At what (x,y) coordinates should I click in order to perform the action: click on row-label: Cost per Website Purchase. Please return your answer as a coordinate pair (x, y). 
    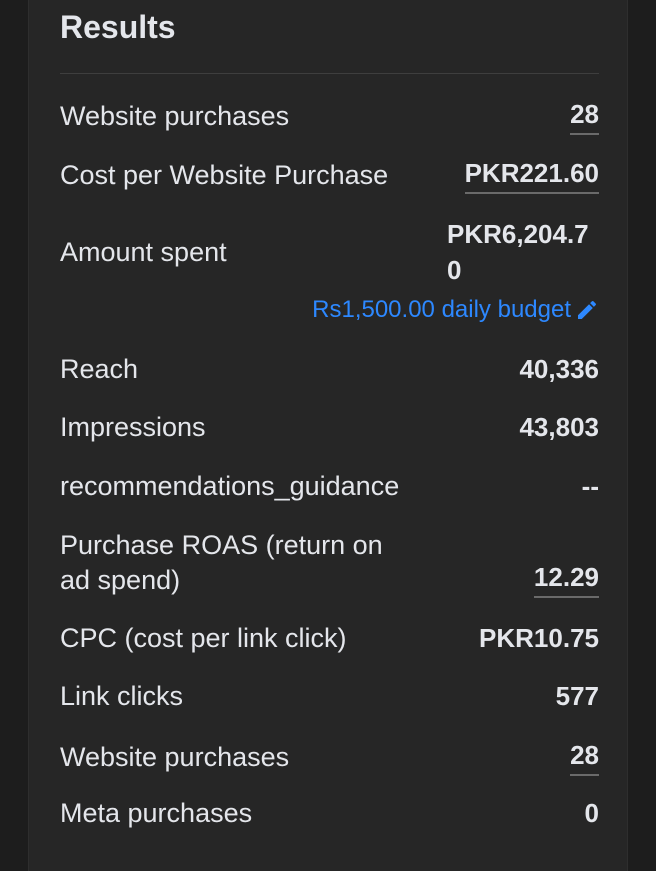
    Looking at the image, I should click on (224, 174).